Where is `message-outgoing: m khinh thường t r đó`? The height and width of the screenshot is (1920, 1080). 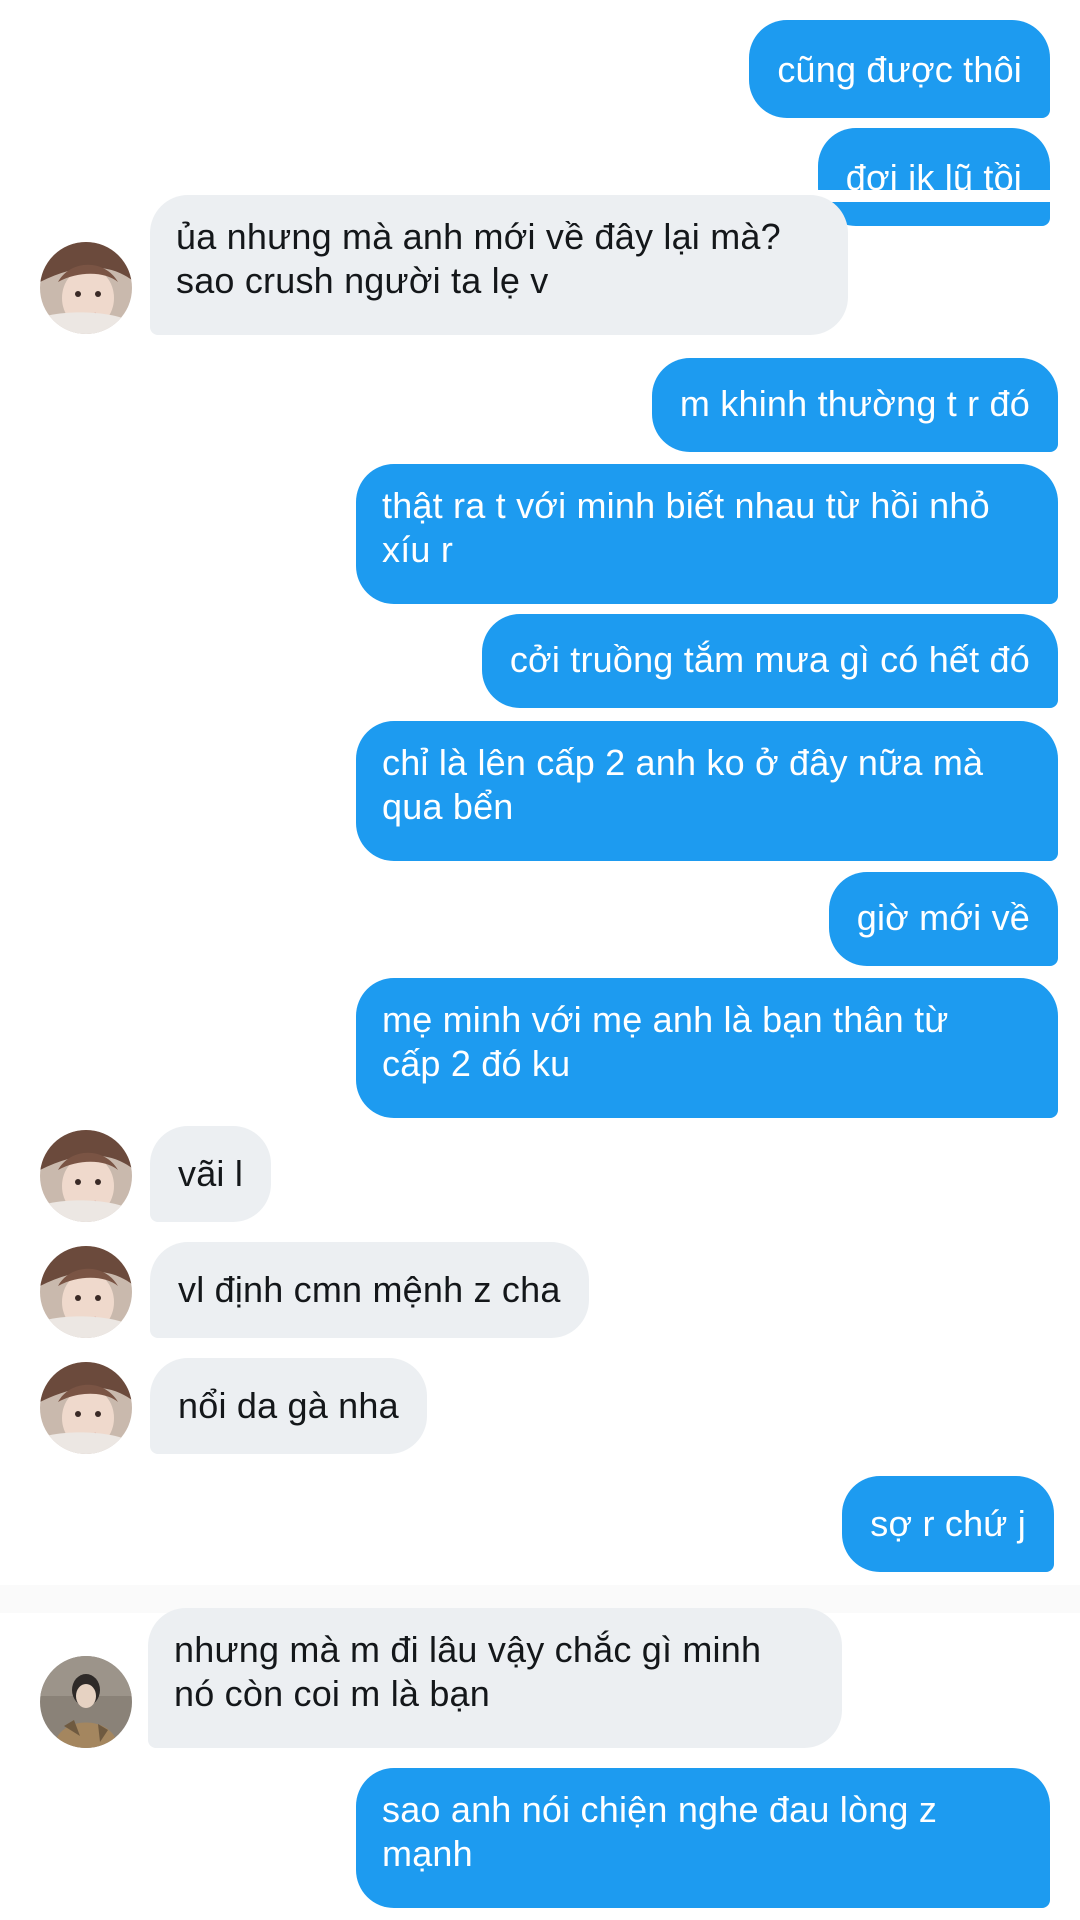
message-outgoing: m khinh thường t r đó is located at coordinates (854, 405).